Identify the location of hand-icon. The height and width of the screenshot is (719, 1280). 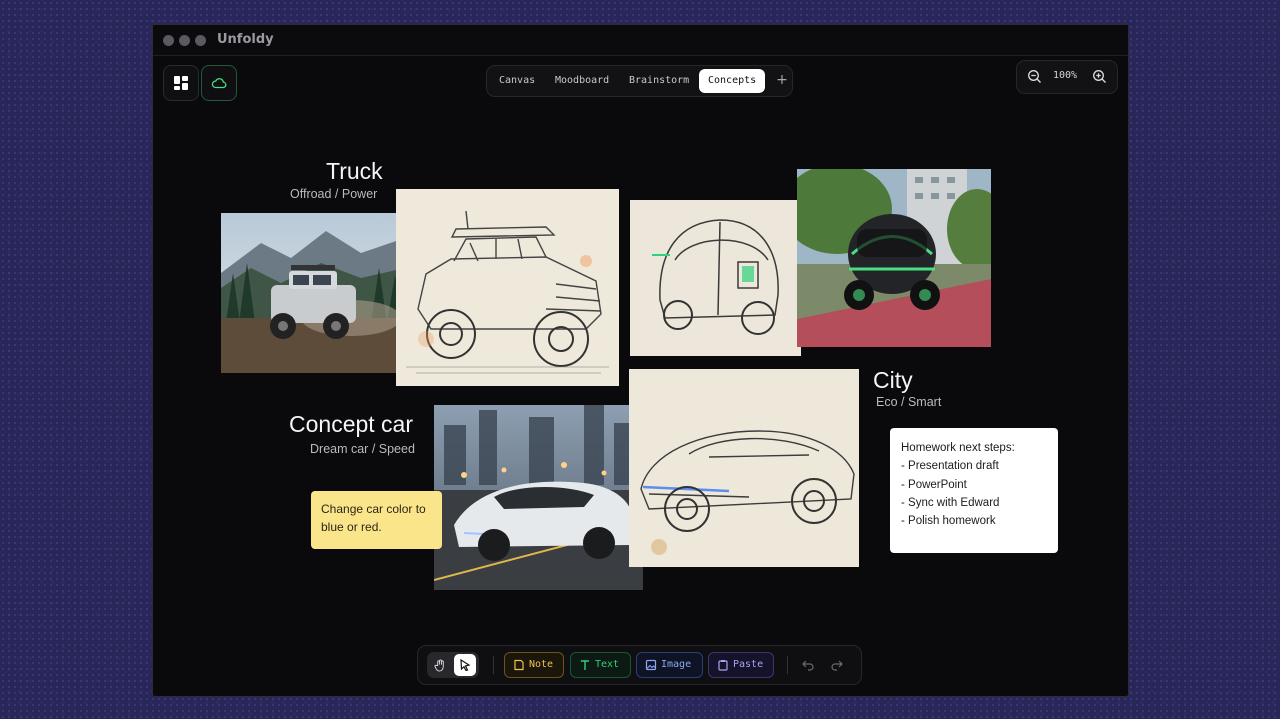
(438, 665).